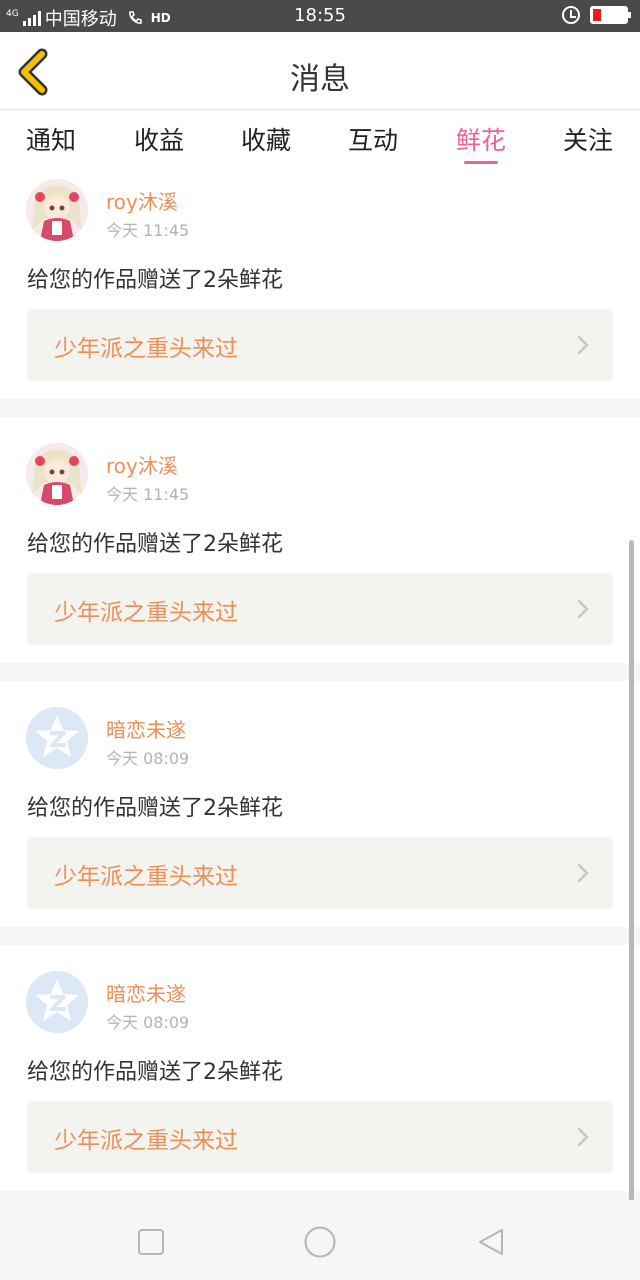 Image resolution: width=640 pixels, height=1280 pixels. I want to click on tab-flowers: 鲜花, so click(481, 139).